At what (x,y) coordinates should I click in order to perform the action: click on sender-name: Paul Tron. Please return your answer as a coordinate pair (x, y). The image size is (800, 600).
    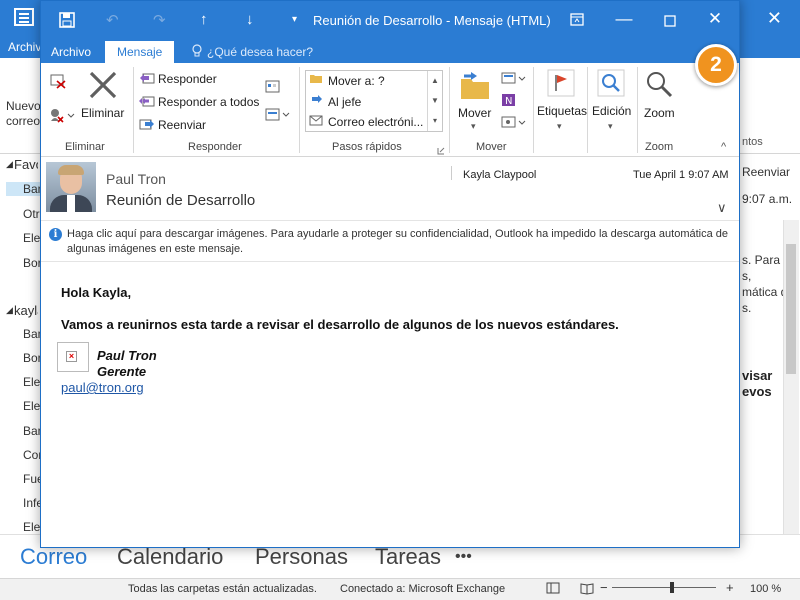
    Looking at the image, I should click on (136, 179).